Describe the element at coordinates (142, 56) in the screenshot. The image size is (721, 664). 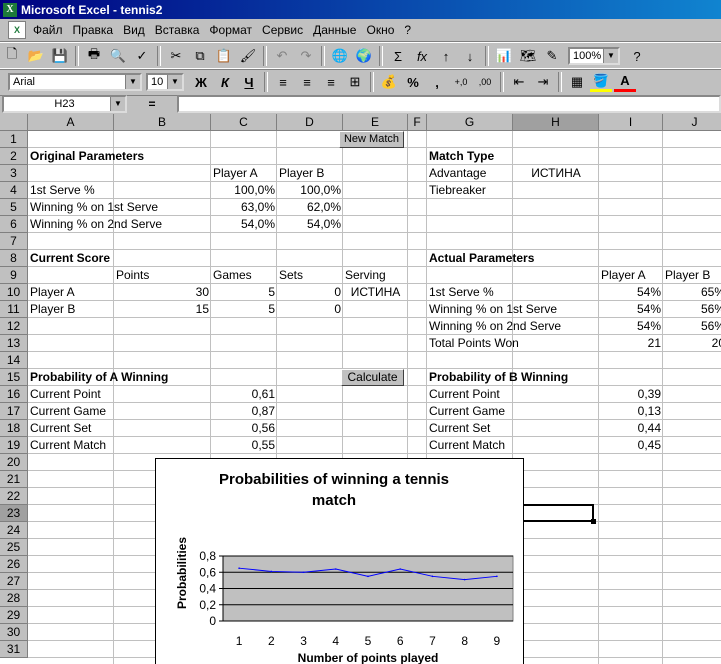
I see `spelling-icon: ✓` at that location.